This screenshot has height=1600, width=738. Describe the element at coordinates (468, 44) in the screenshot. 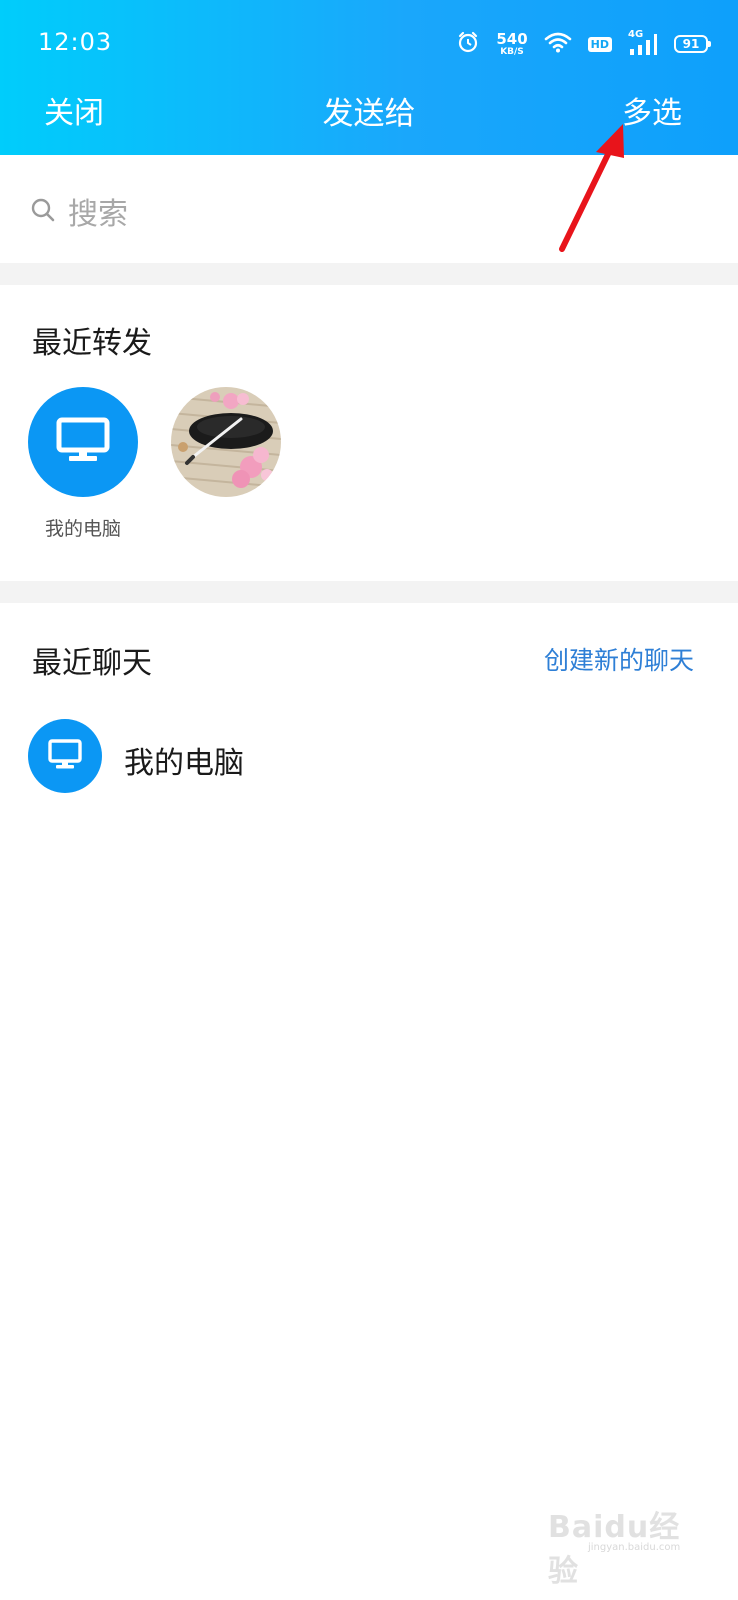

I see `alarm-icon` at that location.